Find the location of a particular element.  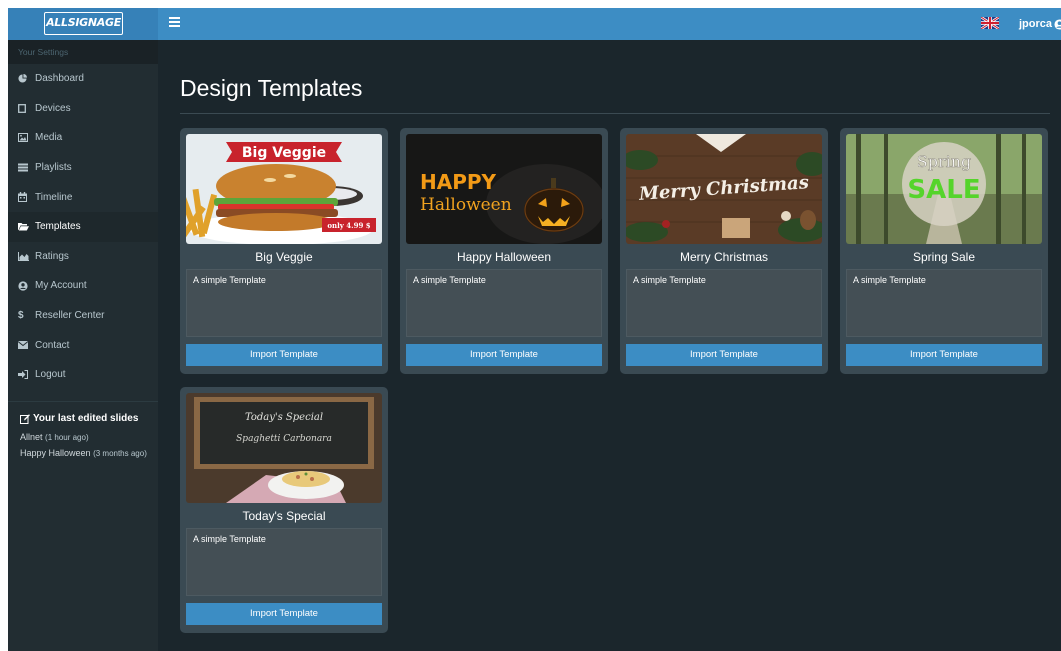

template-preview-image: Today's Special Spaghetti Carbonara is located at coordinates (284, 448).